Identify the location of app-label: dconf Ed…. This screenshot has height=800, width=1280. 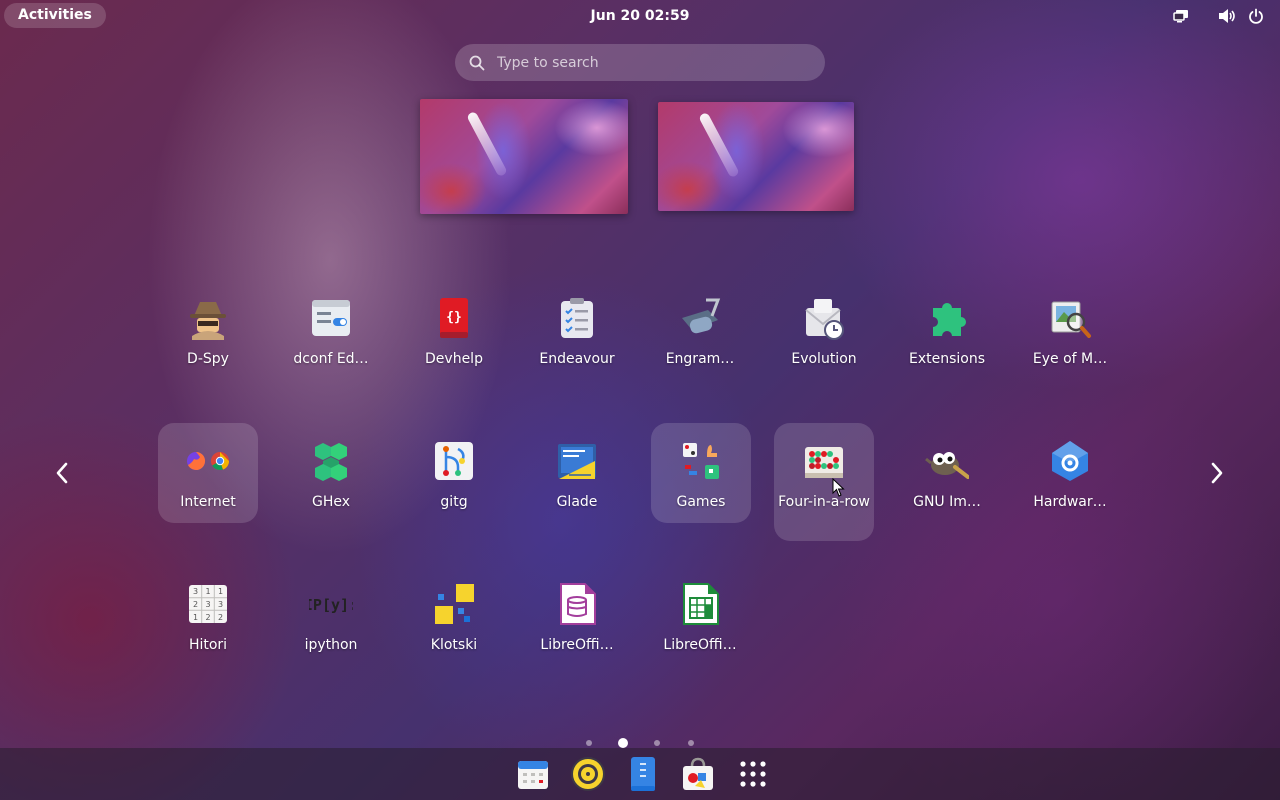
(331, 359).